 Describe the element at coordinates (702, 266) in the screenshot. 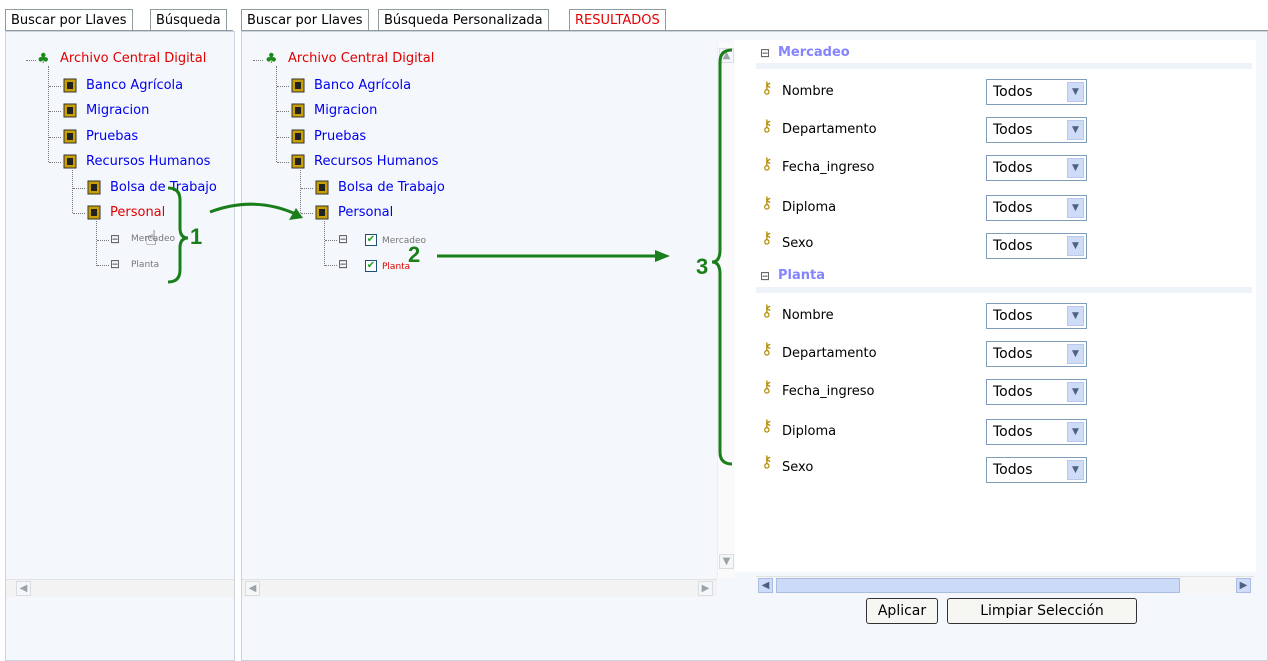

I see `annotation-3: 3` at that location.